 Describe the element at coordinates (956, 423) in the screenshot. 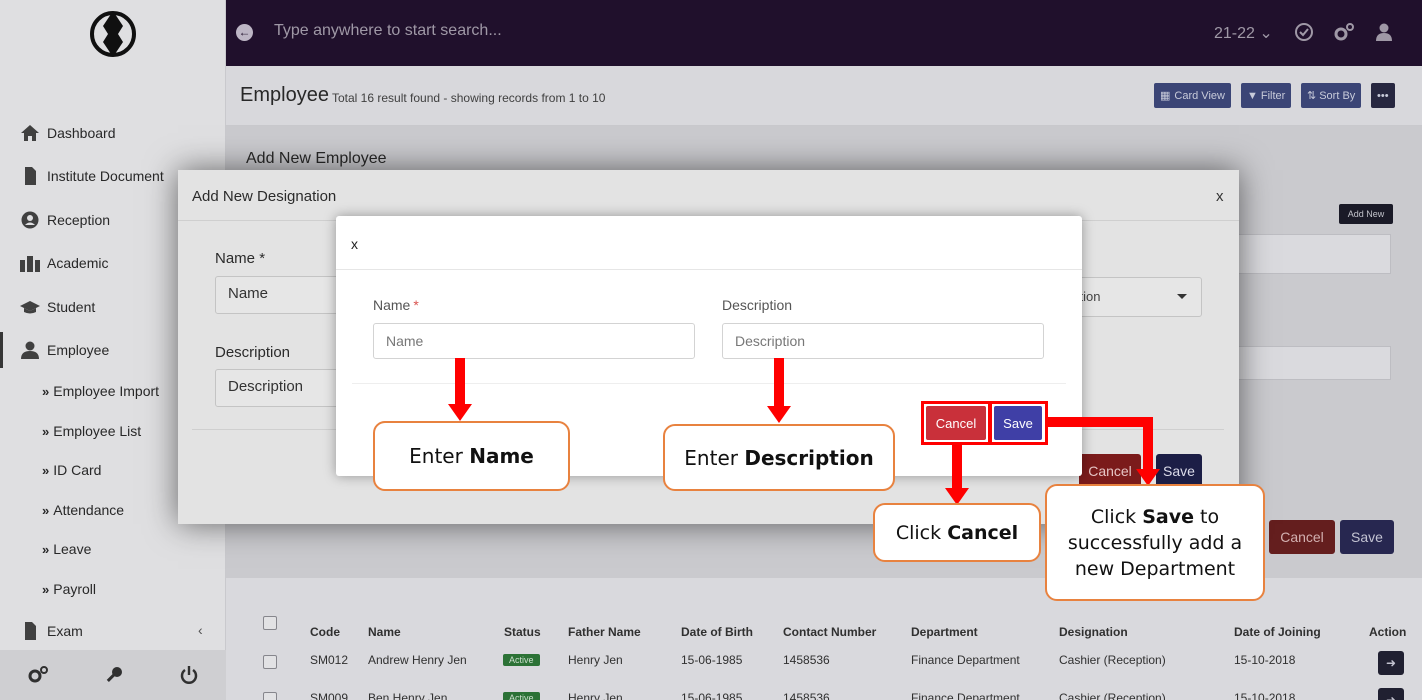

I see `cancel-button: Cancel` at that location.